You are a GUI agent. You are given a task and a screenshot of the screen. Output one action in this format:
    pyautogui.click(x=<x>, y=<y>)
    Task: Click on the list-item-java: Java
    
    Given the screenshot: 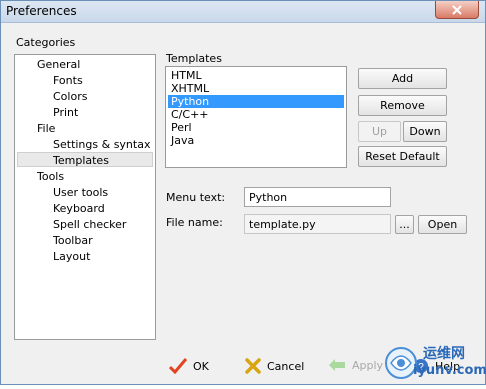 What is the action you would take?
    pyautogui.click(x=256, y=140)
    